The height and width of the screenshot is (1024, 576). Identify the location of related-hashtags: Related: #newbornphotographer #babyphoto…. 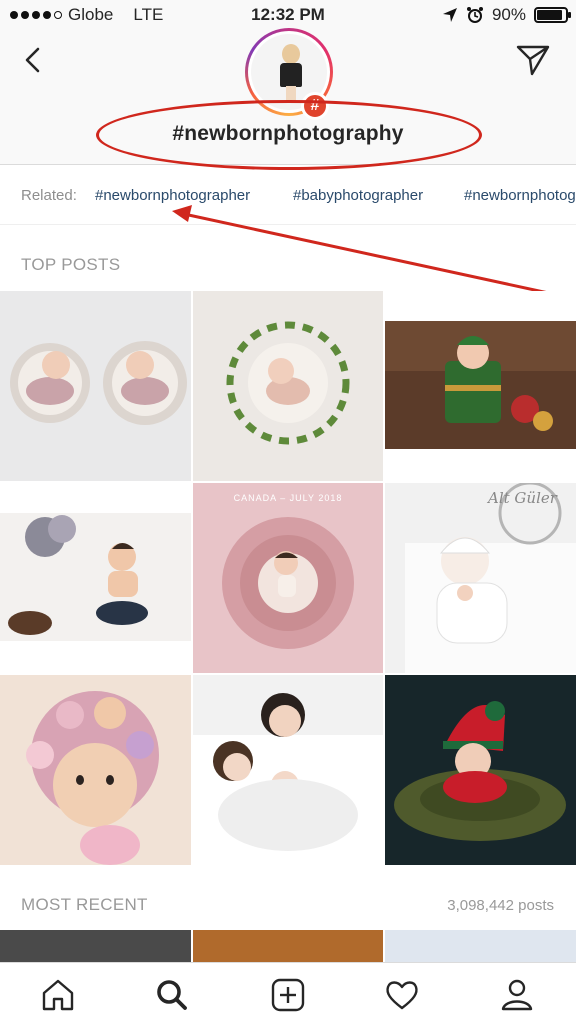
(288, 195).